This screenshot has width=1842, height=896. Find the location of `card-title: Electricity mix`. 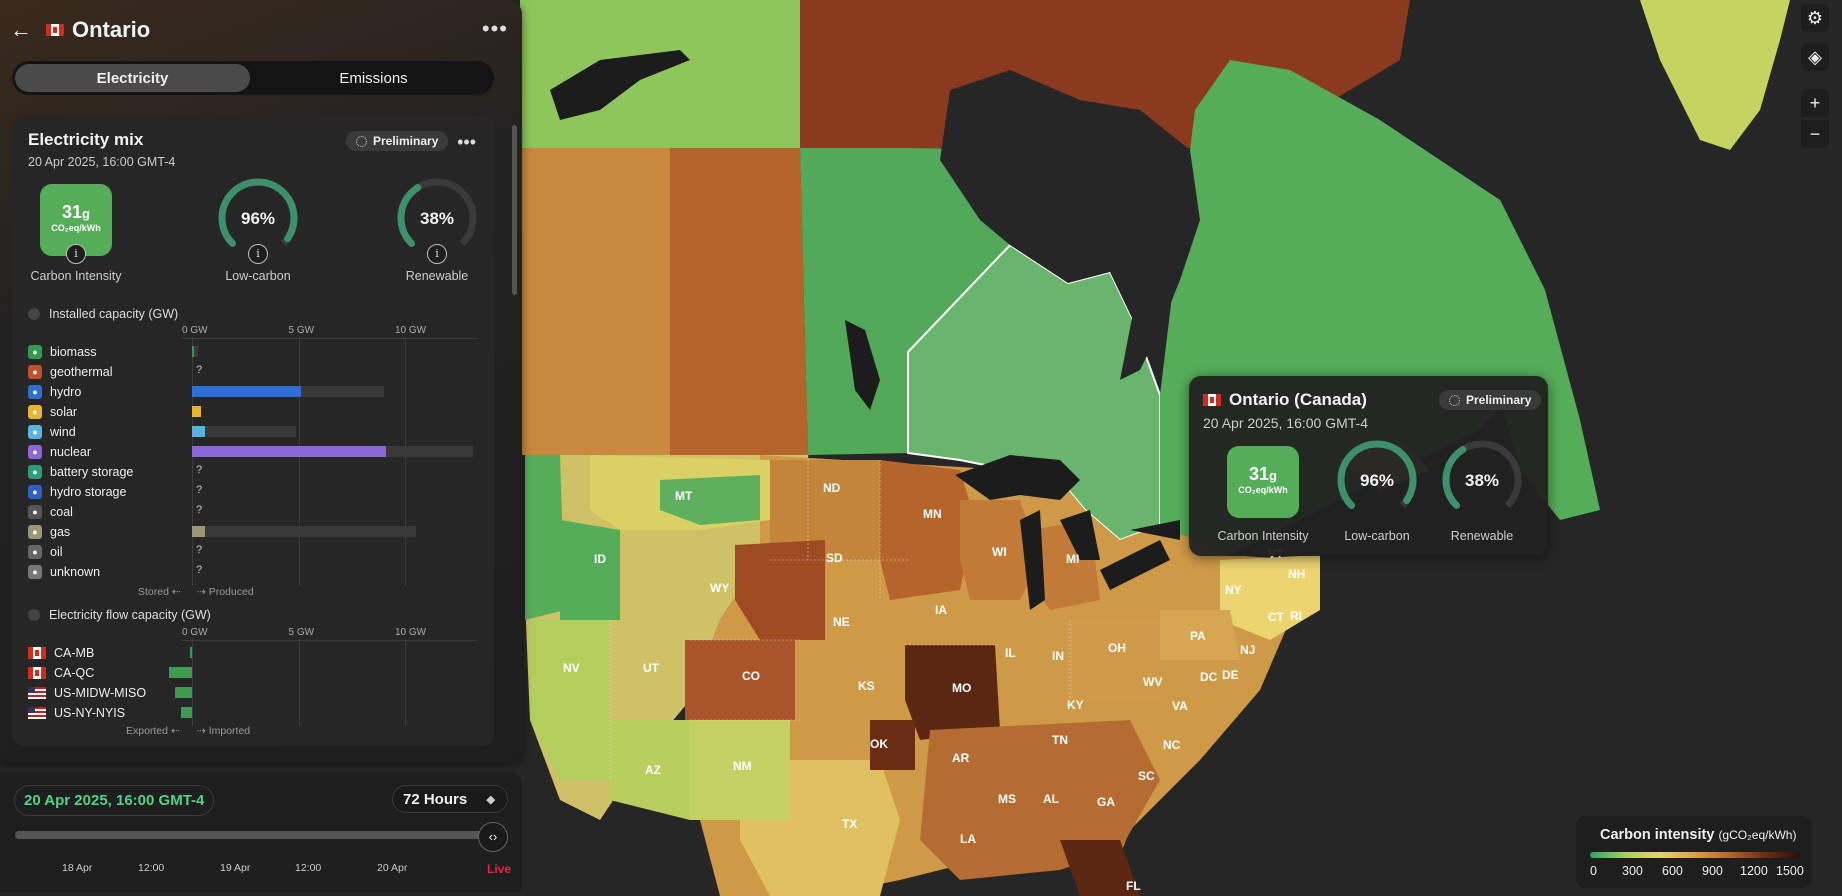

card-title: Electricity mix is located at coordinates (86, 139).